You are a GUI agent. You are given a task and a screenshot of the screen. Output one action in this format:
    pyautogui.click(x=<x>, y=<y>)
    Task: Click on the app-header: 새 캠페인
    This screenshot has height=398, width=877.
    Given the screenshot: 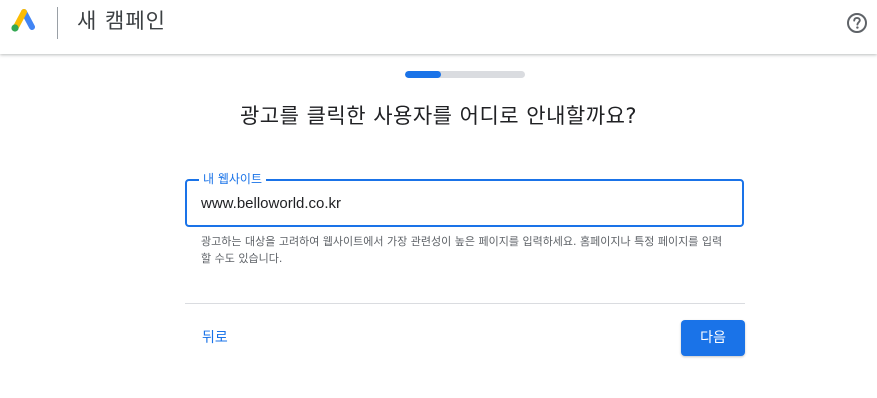 What is the action you would take?
    pyautogui.click(x=438, y=27)
    